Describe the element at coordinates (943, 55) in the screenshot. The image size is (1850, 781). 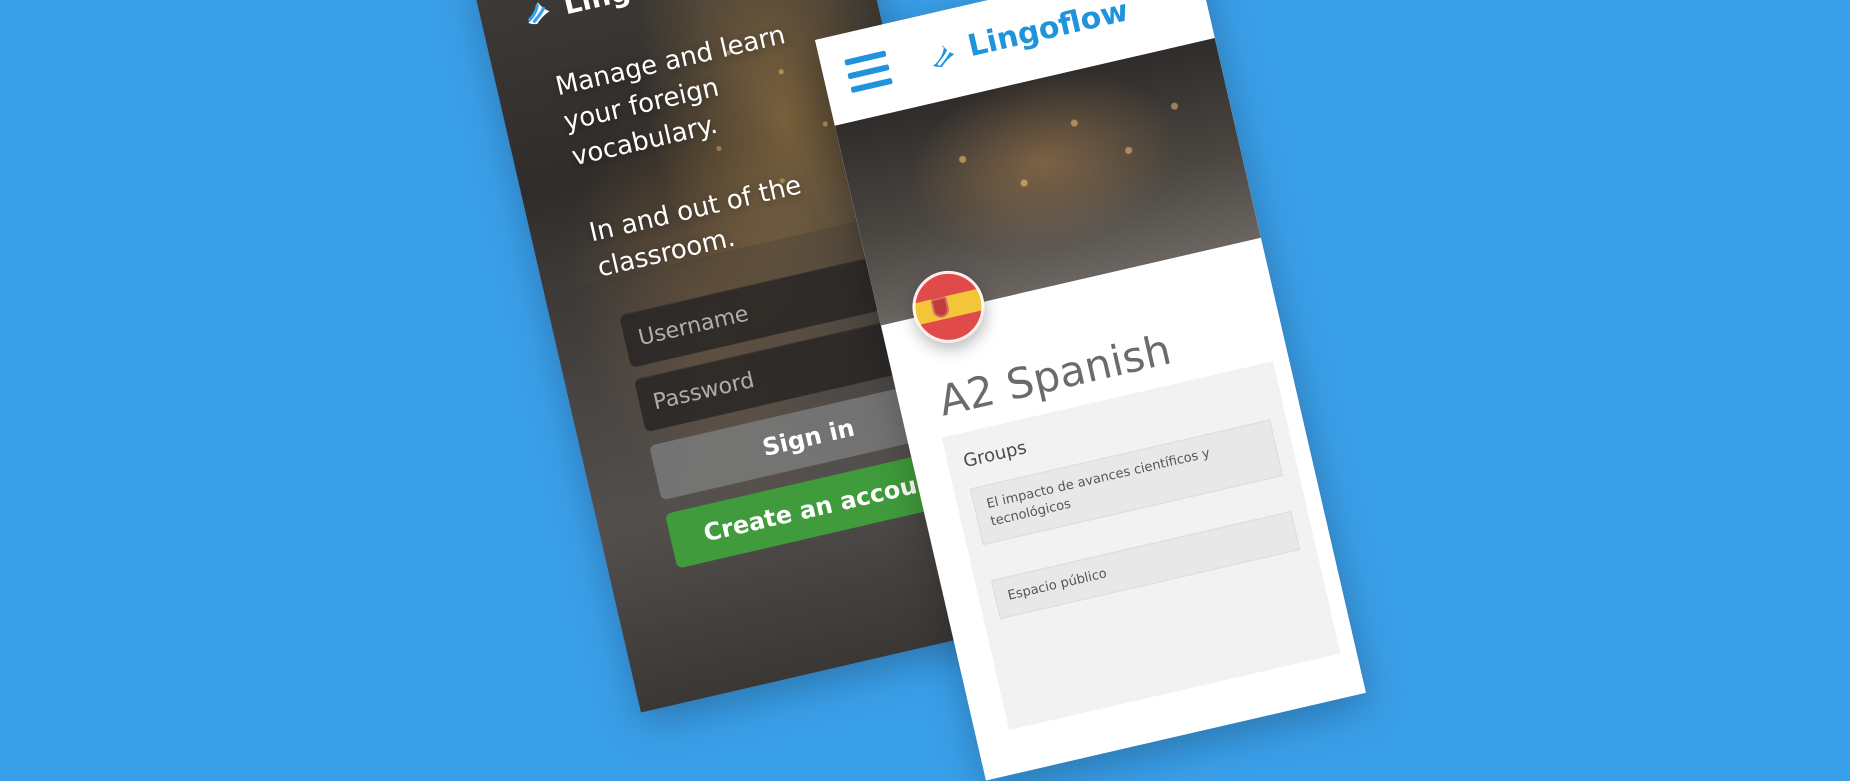
I see `lingoflow-logo-icon` at that location.